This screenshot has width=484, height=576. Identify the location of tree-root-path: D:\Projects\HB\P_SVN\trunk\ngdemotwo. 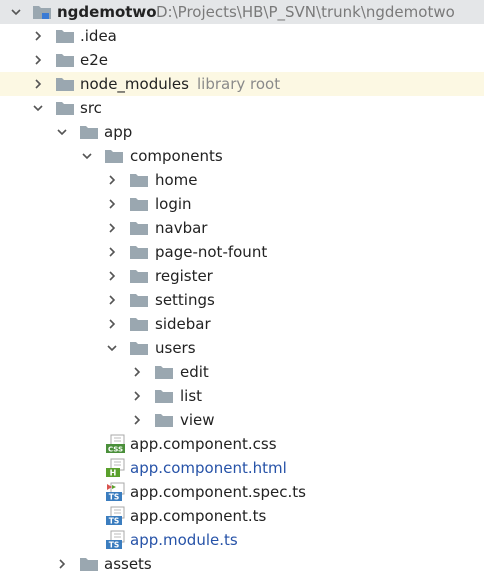
(305, 12).